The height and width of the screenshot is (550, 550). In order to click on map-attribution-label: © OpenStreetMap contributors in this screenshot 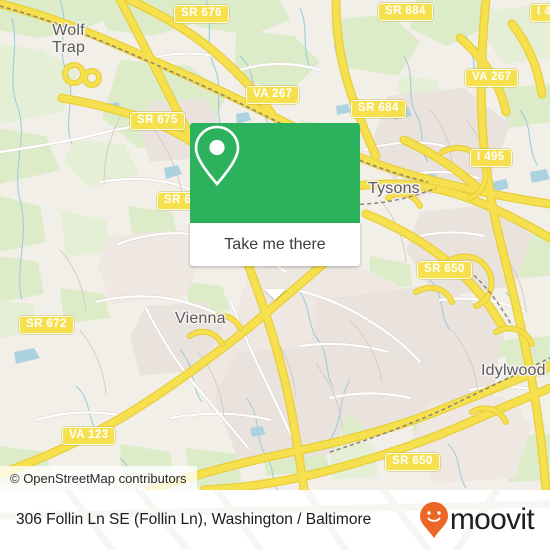, I will do `click(98, 478)`.